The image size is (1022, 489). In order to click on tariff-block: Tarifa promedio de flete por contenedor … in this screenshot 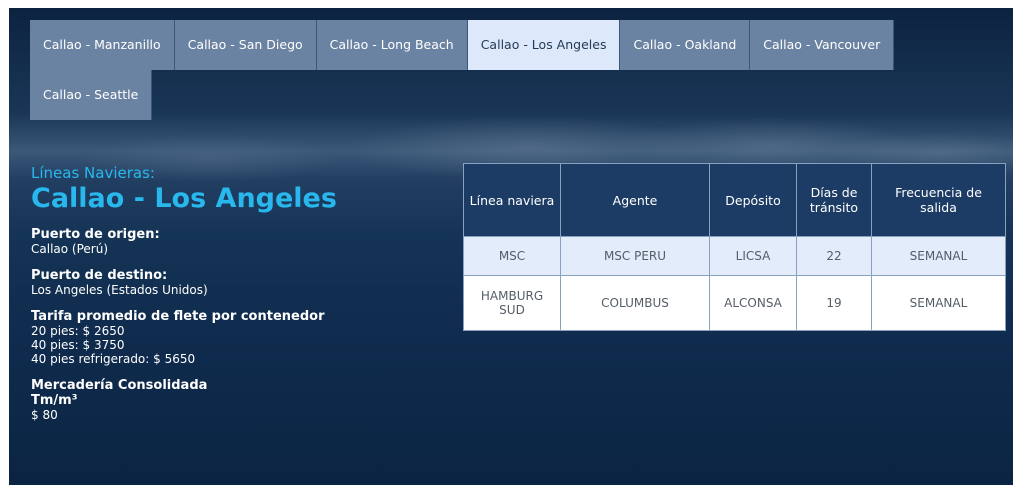, I will do `click(241, 338)`.